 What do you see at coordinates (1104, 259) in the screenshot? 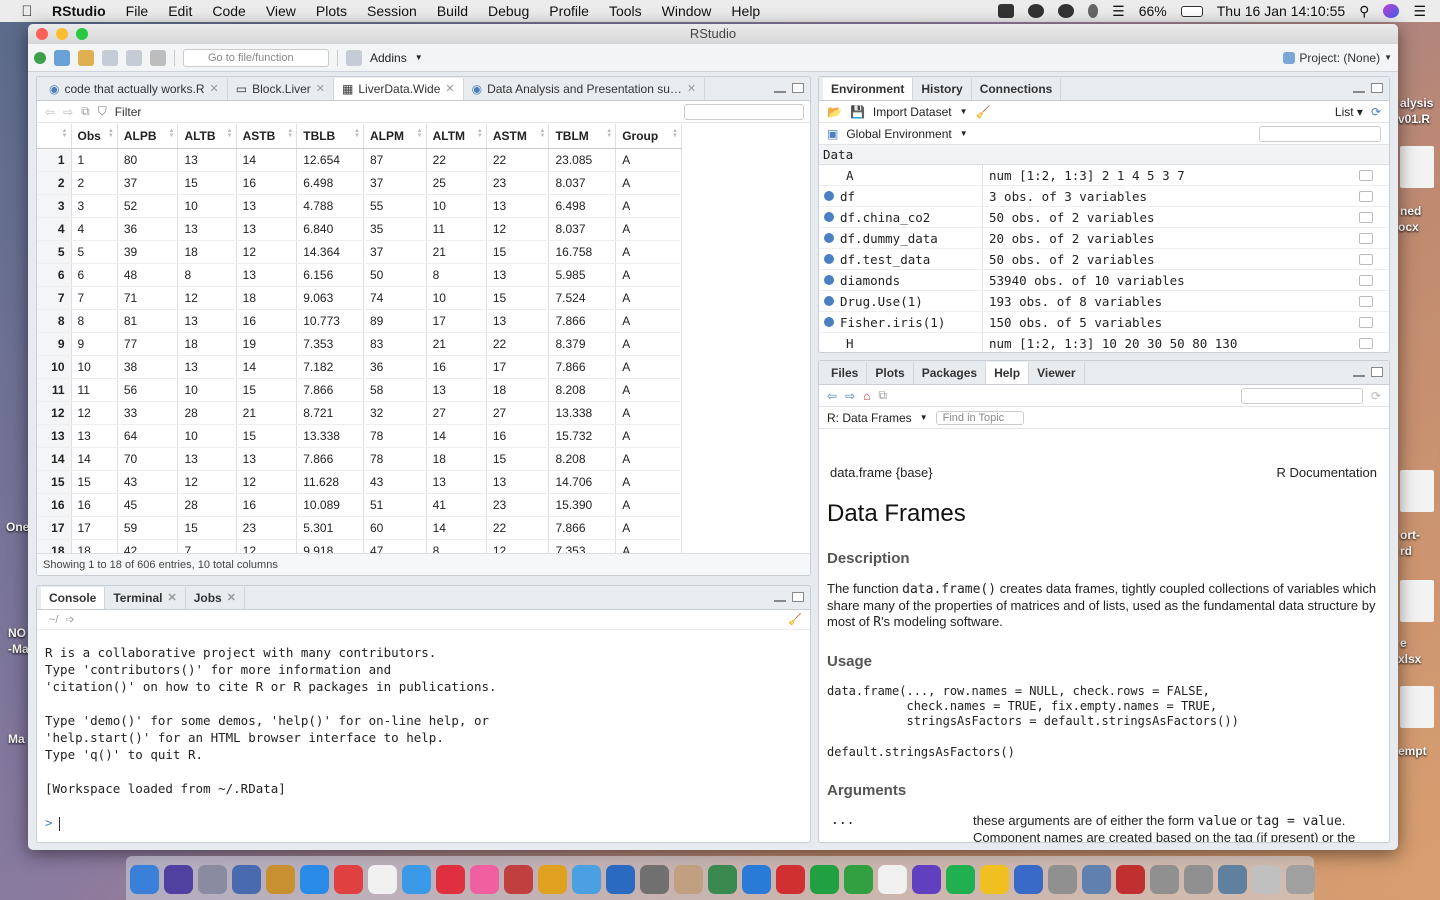
I see `environment-row: df.test_data 50 obs. of 2 variables` at bounding box center [1104, 259].